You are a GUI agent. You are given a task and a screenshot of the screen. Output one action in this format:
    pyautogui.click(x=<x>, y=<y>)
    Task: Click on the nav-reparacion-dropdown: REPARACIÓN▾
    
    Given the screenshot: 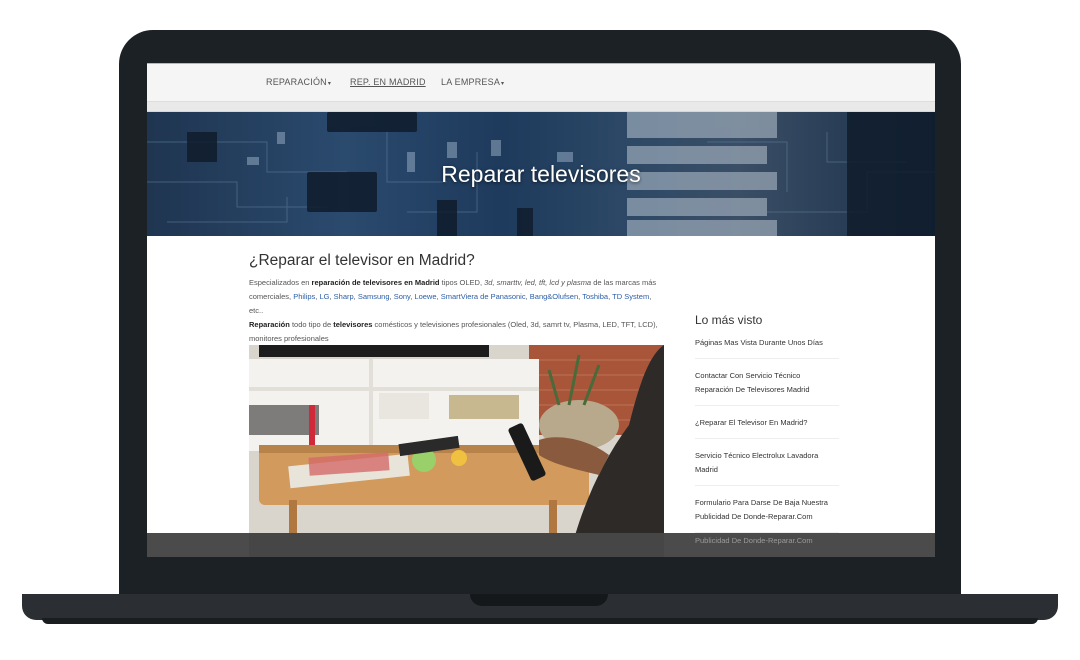 What is the action you would take?
    pyautogui.click(x=298, y=82)
    